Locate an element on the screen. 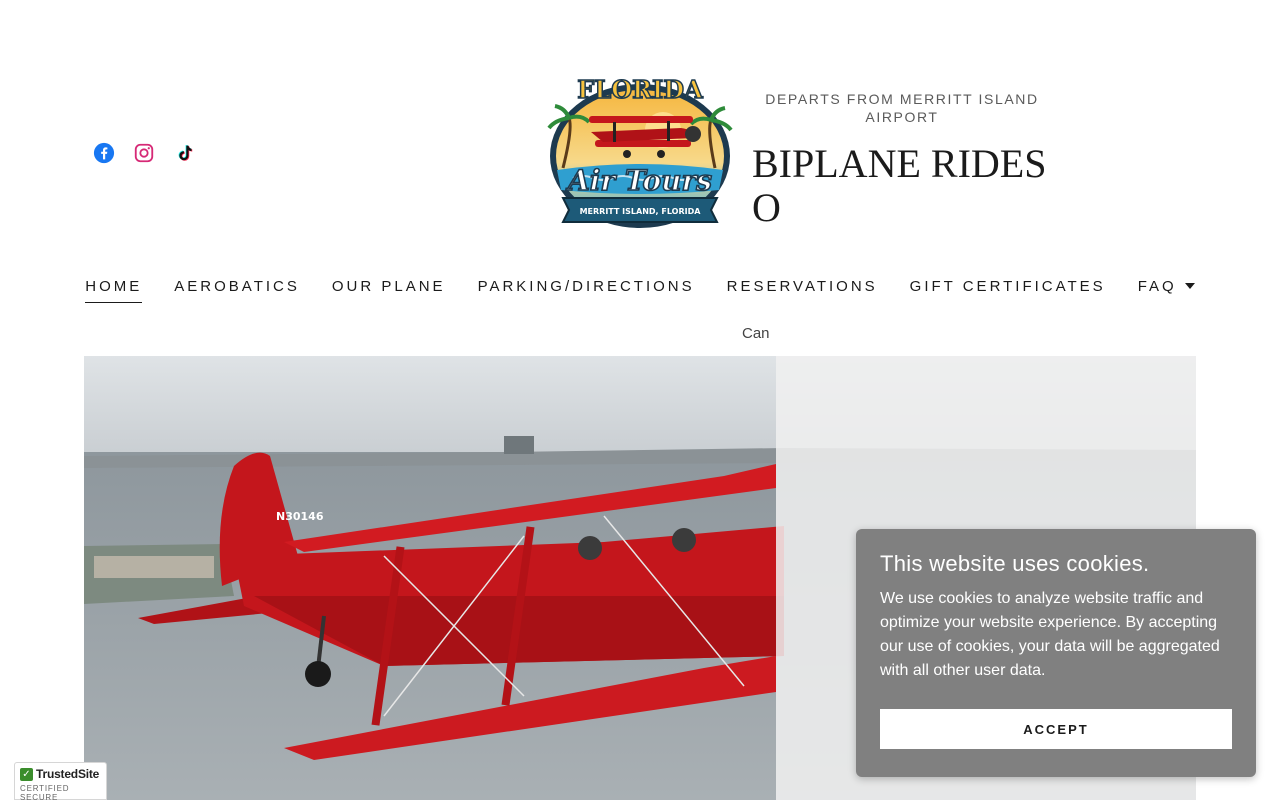  tail-number: N30146 is located at coordinates (300, 516).